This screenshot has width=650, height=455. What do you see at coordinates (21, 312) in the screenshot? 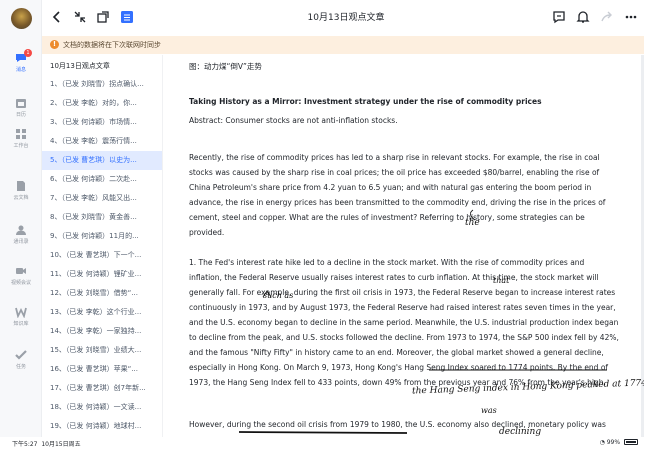
I see `wiki-icon` at bounding box center [21, 312].